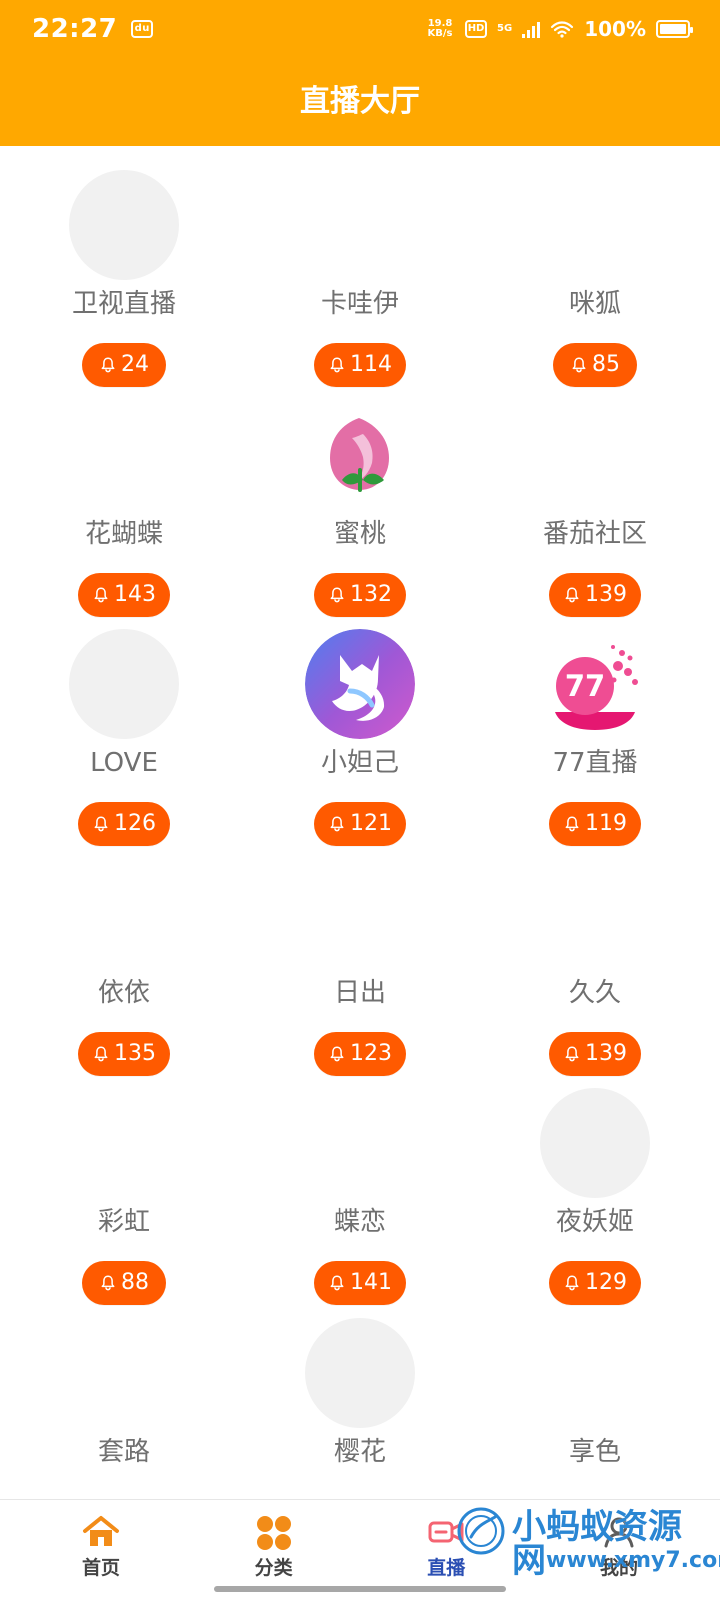  I want to click on fox-logo-icon, so click(360, 684).